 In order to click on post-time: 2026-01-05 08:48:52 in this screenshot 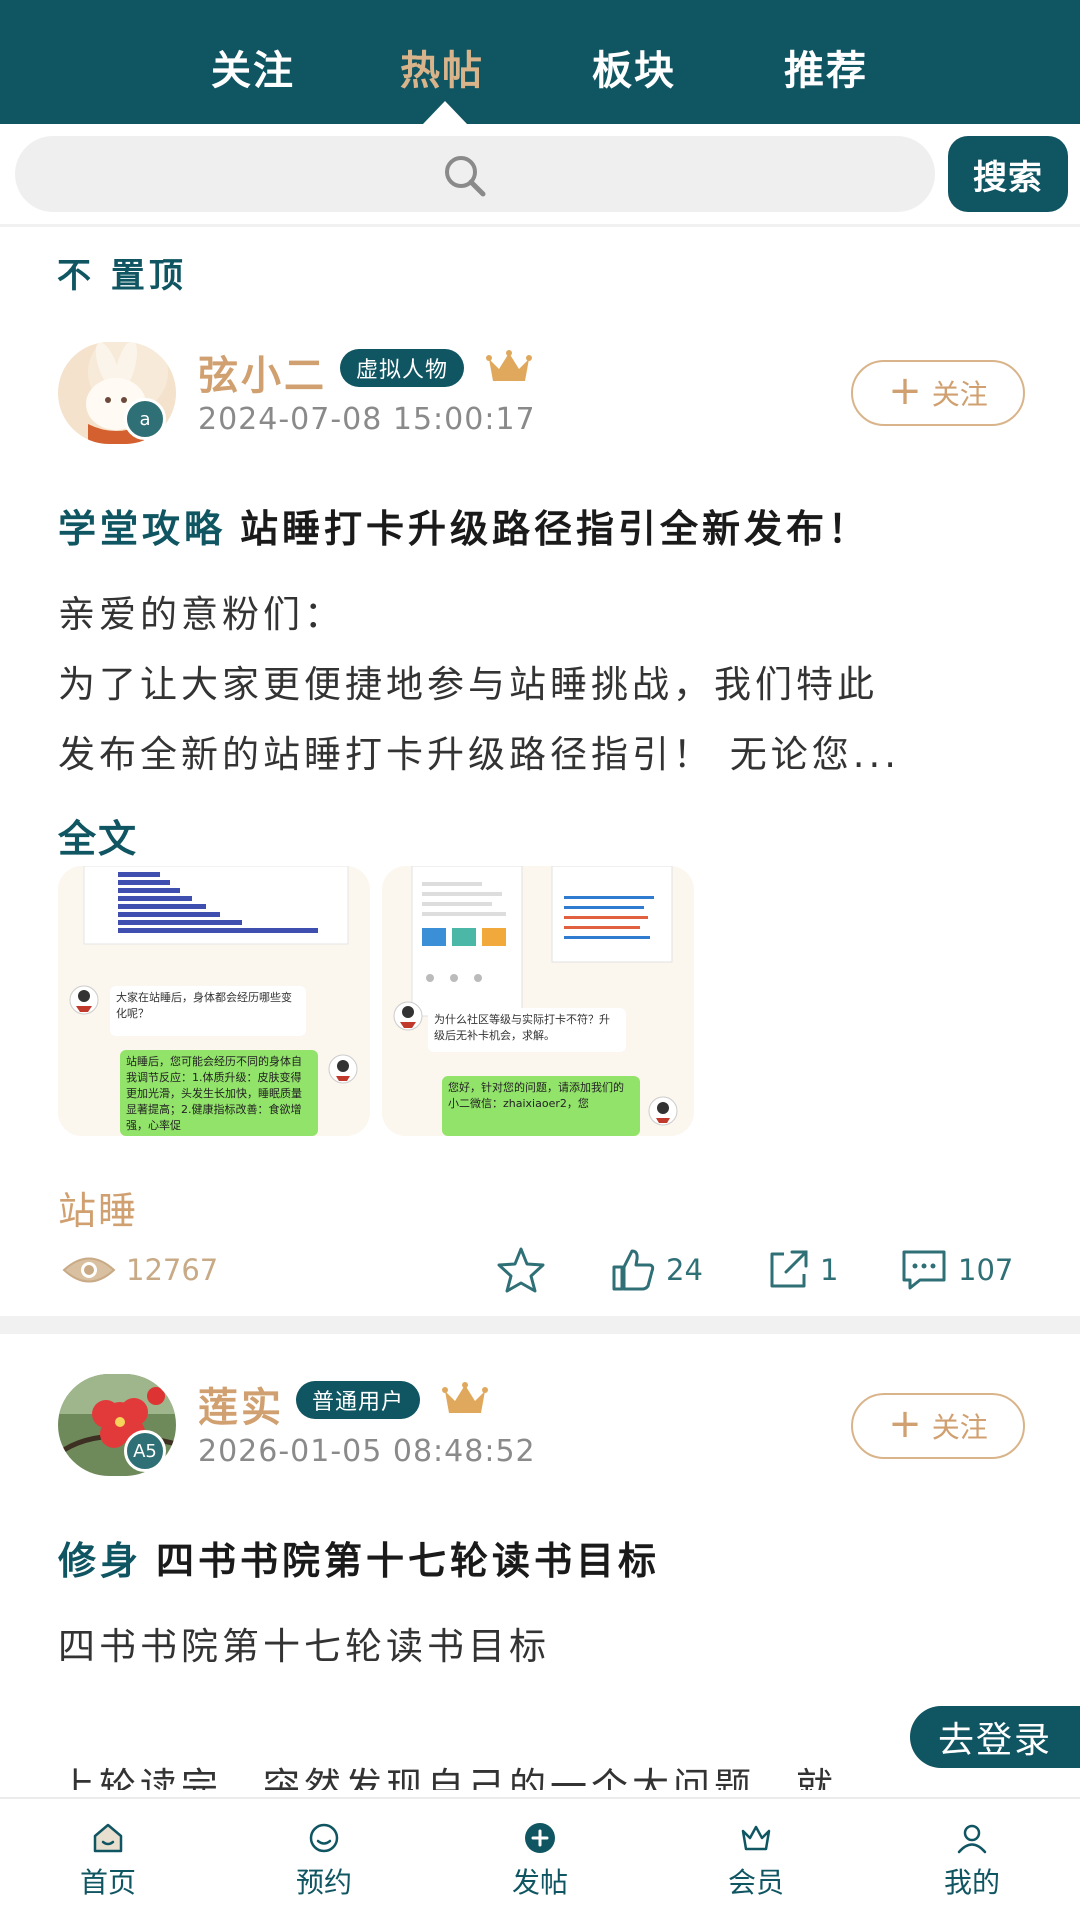, I will do `click(367, 1451)`.